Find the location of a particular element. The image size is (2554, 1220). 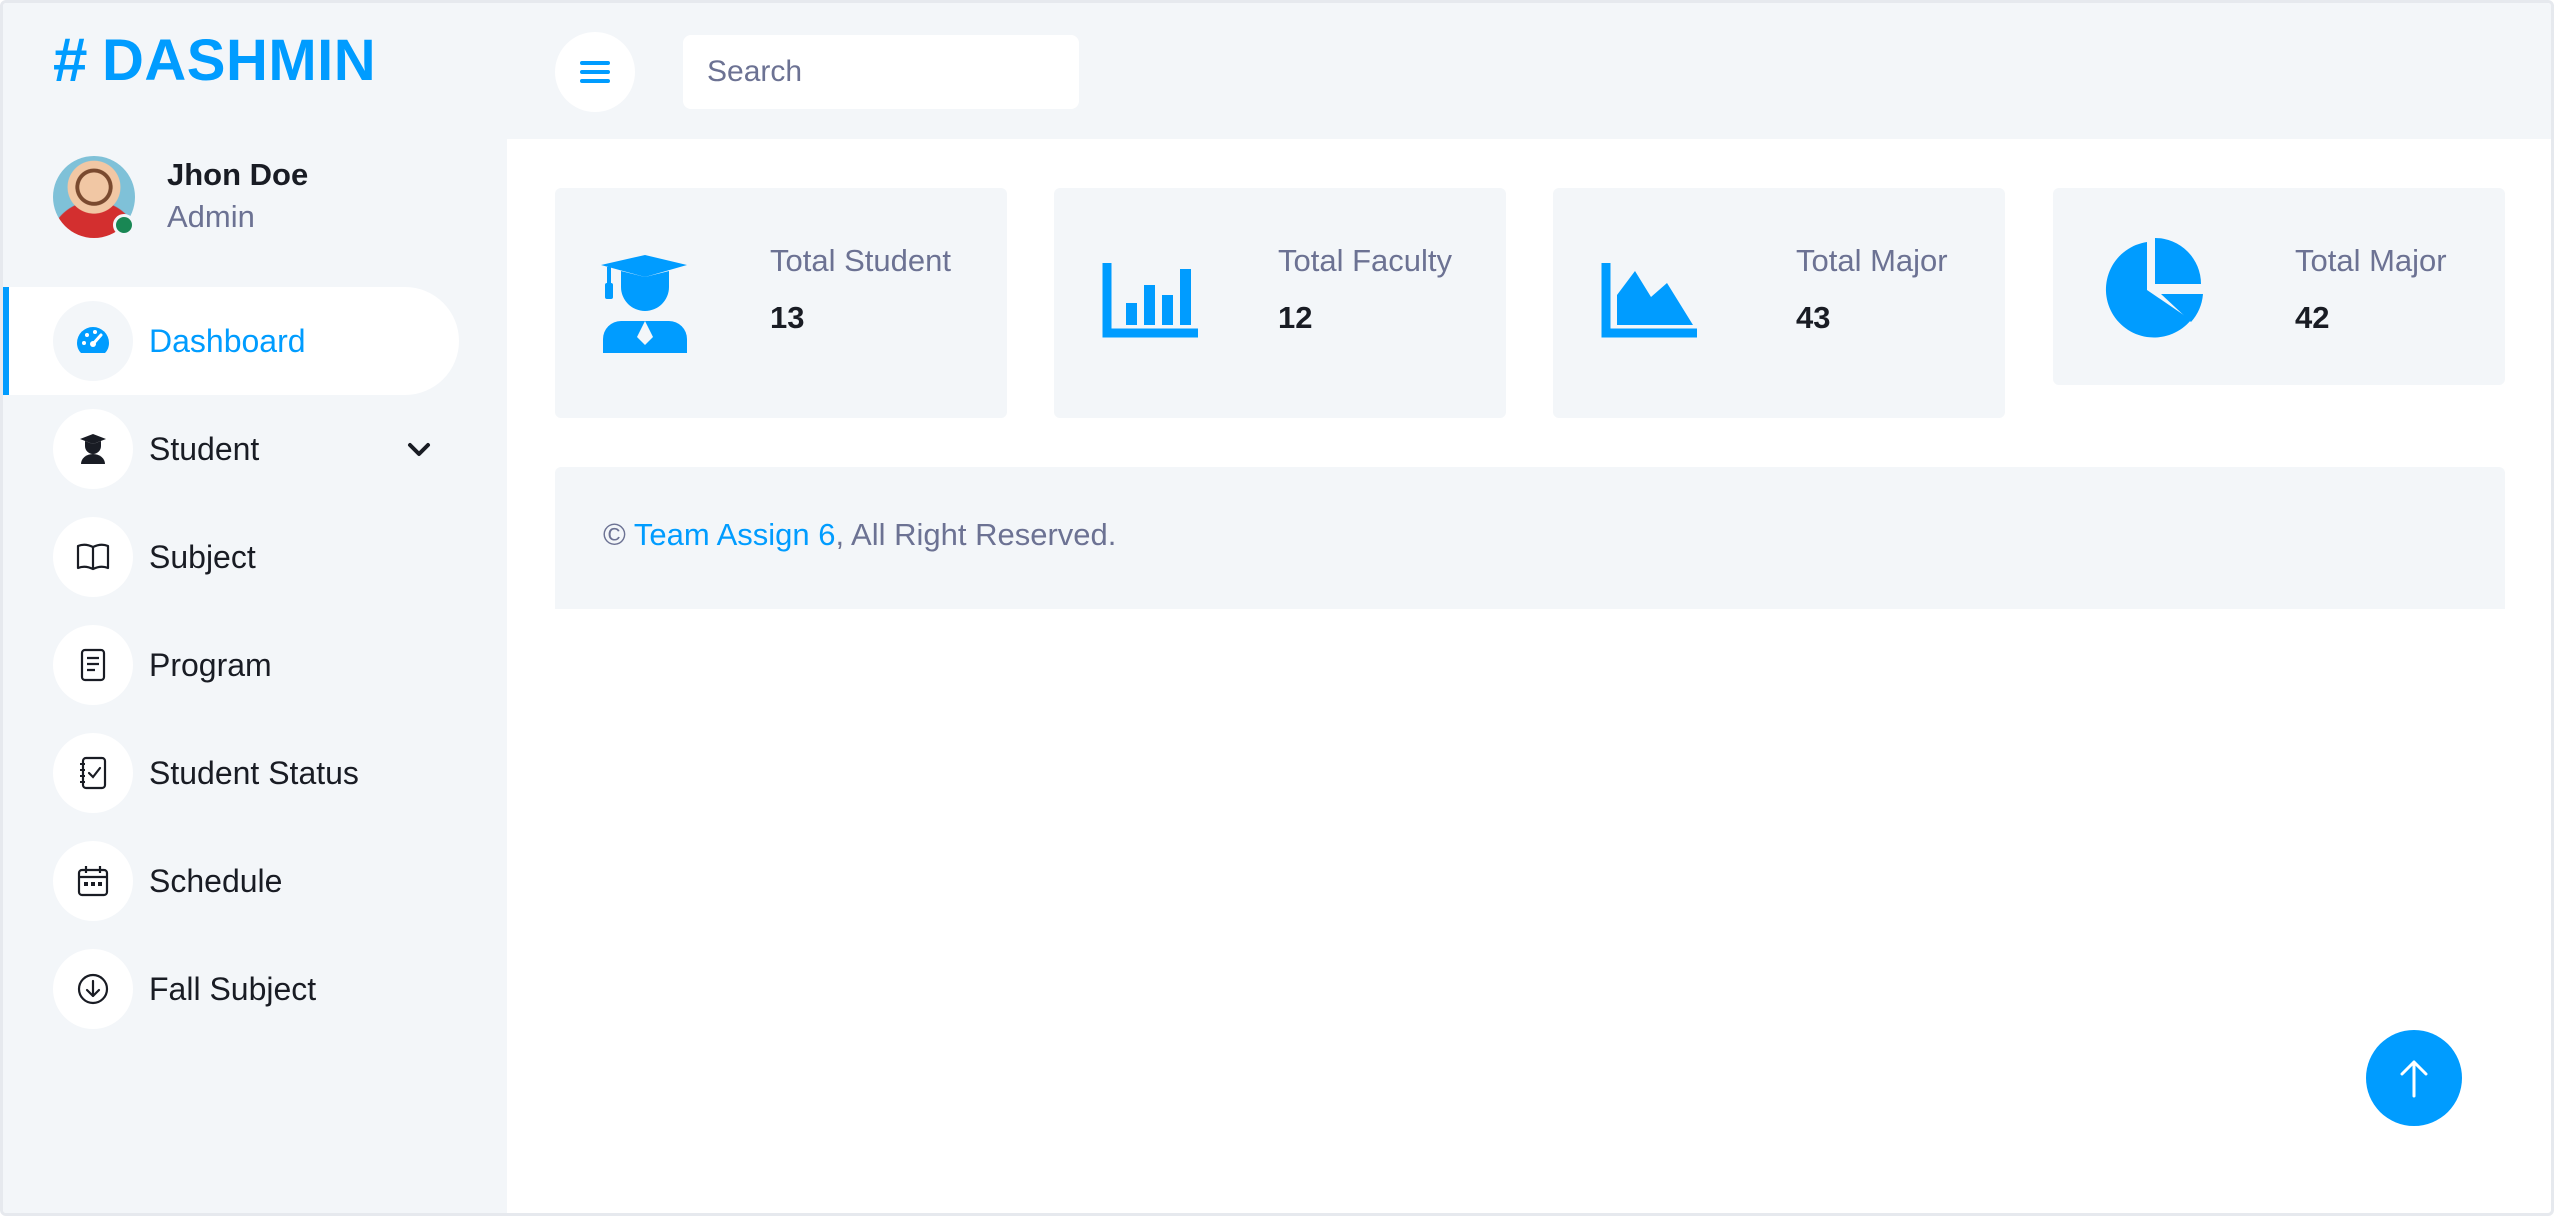

search-input is located at coordinates (881, 72).